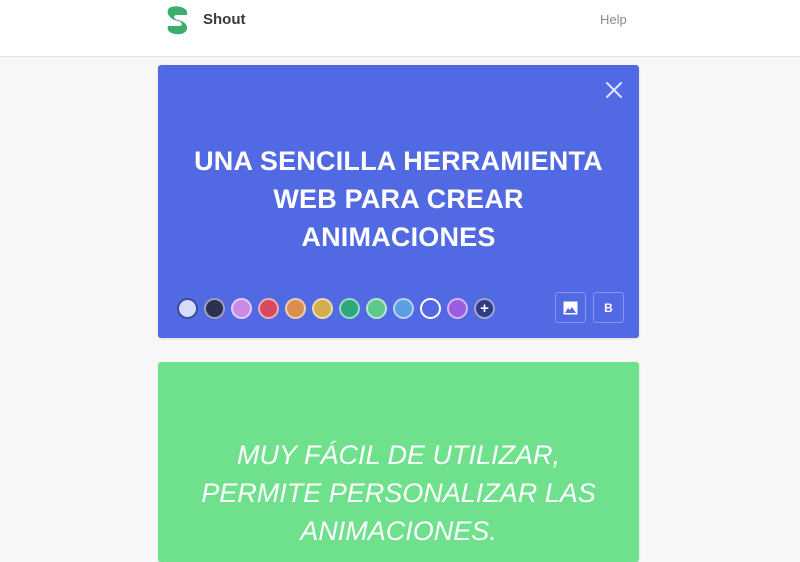 Image resolution: width=800 pixels, height=562 pixels. What do you see at coordinates (608, 307) in the screenshot?
I see `bold-button: B` at bounding box center [608, 307].